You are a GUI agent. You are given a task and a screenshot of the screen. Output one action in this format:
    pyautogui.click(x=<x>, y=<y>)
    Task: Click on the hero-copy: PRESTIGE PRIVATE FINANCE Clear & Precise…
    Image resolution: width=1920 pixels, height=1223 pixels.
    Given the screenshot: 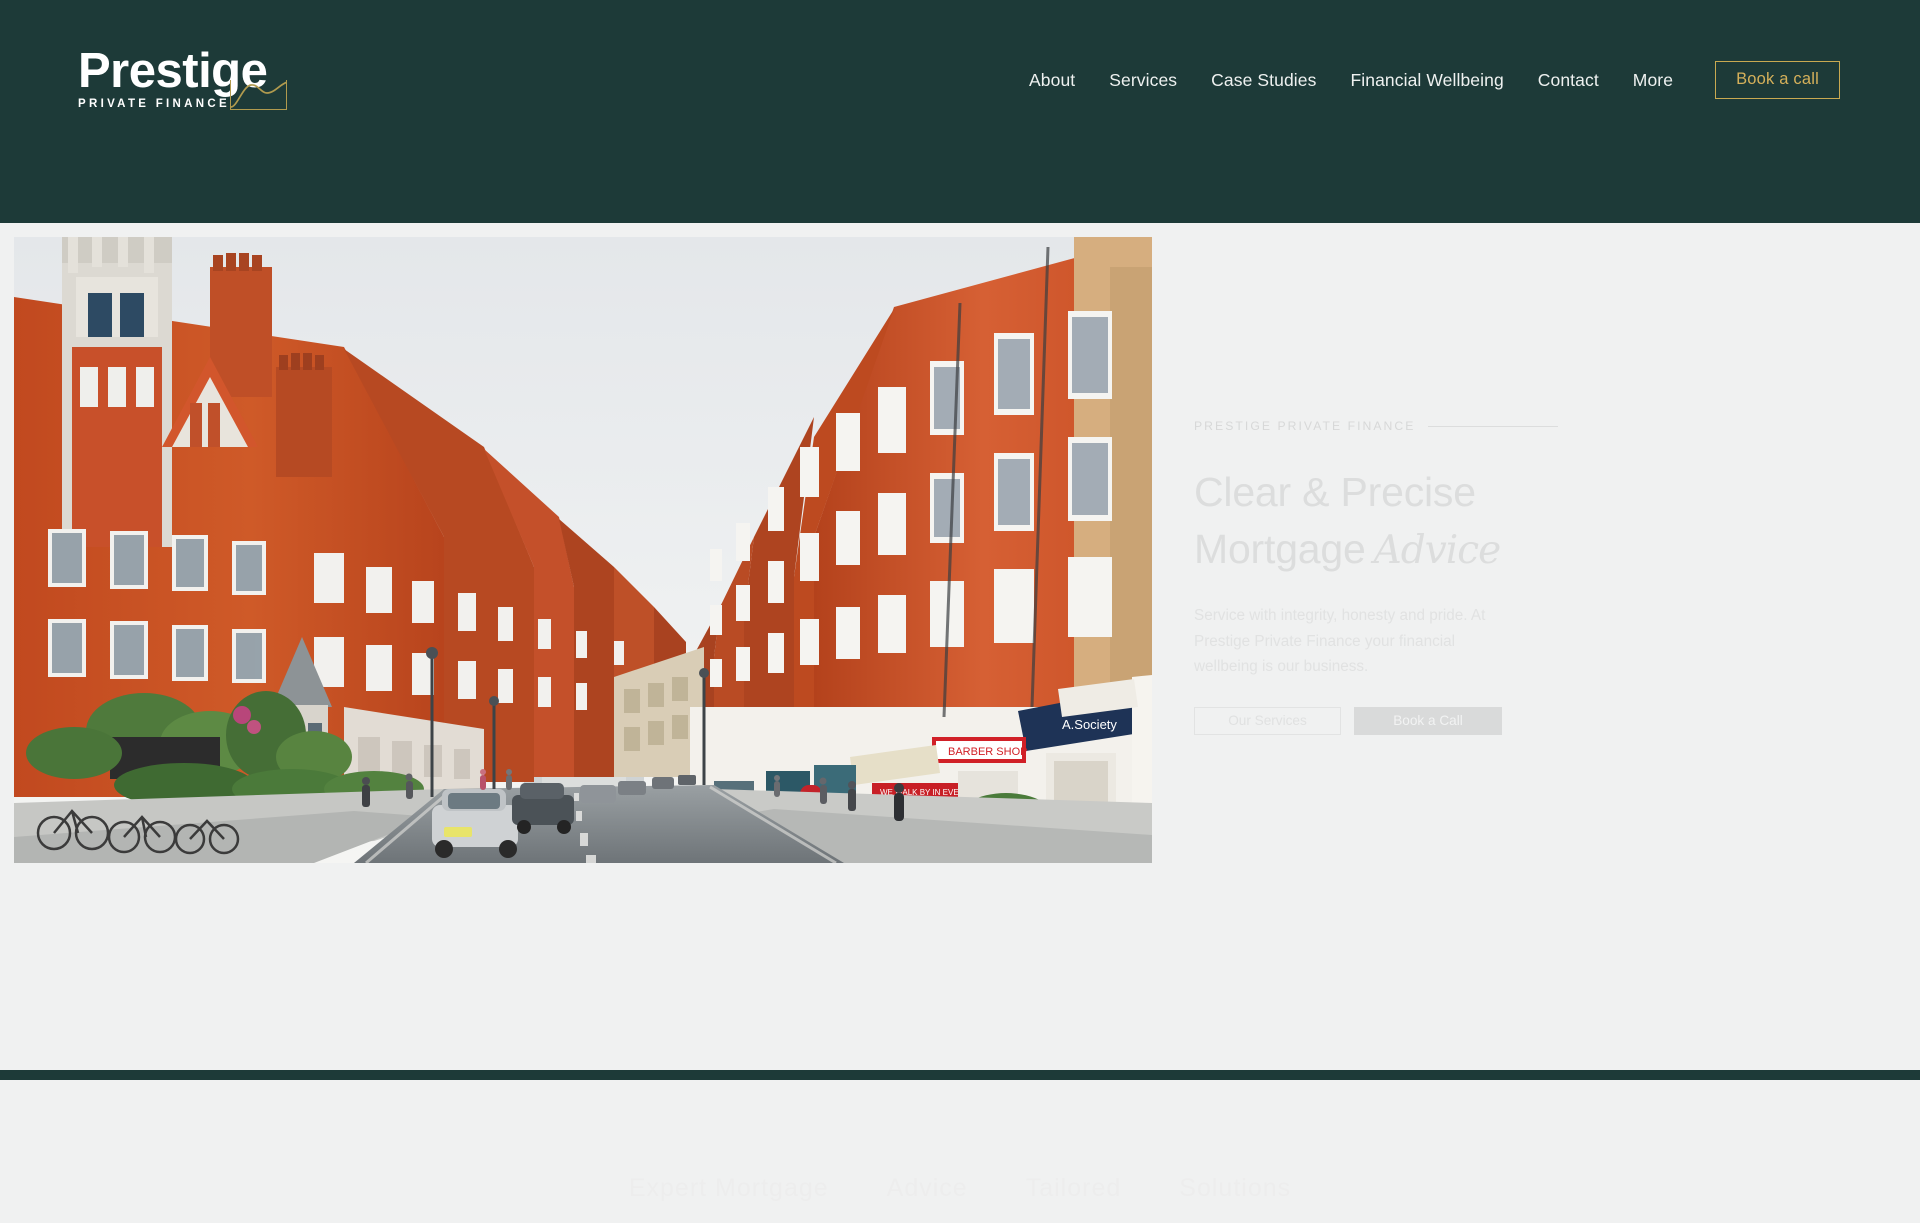 What is the action you would take?
    pyautogui.click(x=1376, y=576)
    